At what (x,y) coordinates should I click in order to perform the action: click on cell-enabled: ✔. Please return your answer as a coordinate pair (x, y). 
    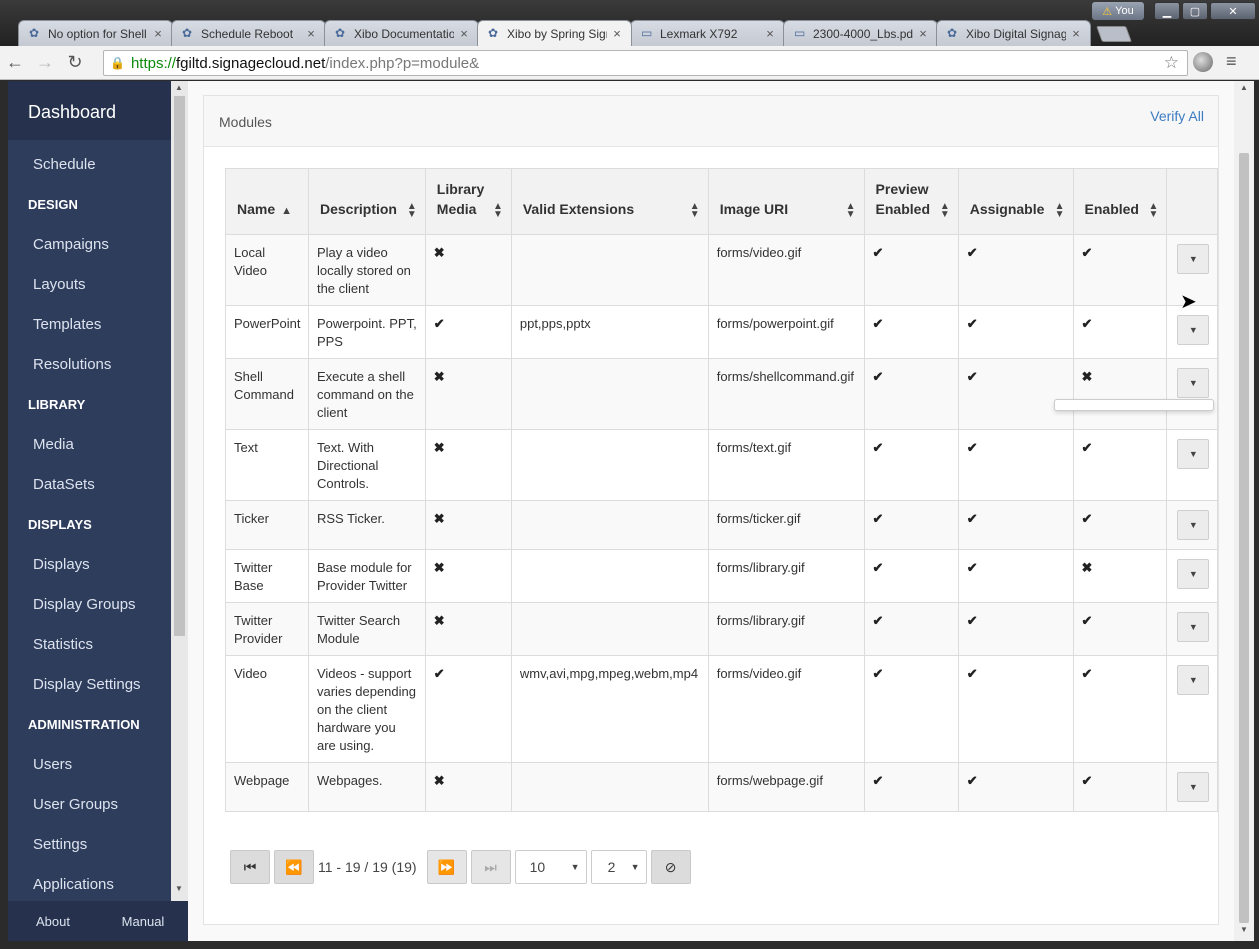
    Looking at the image, I should click on (1120, 525).